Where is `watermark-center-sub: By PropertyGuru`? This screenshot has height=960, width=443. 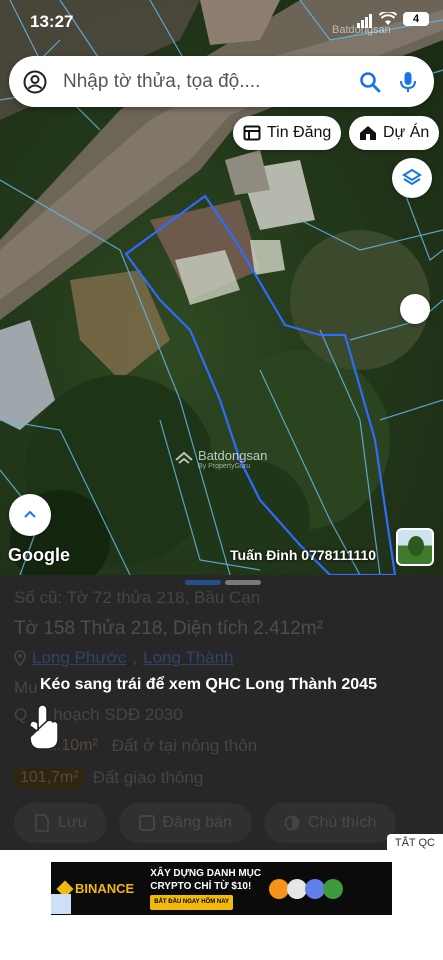 watermark-center-sub: By PropertyGuru is located at coordinates (224, 466).